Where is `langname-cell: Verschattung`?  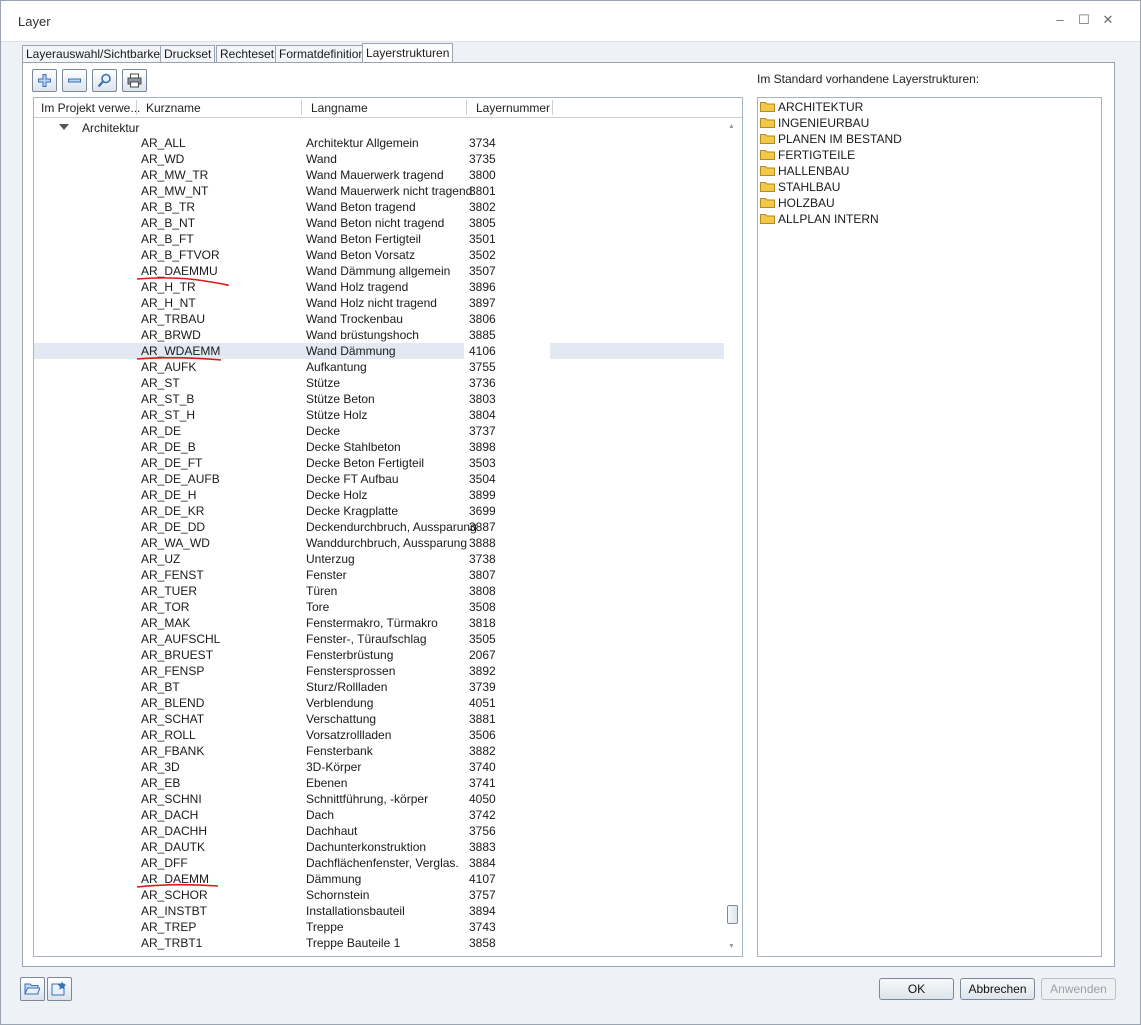 langname-cell: Verschattung is located at coordinates (341, 719).